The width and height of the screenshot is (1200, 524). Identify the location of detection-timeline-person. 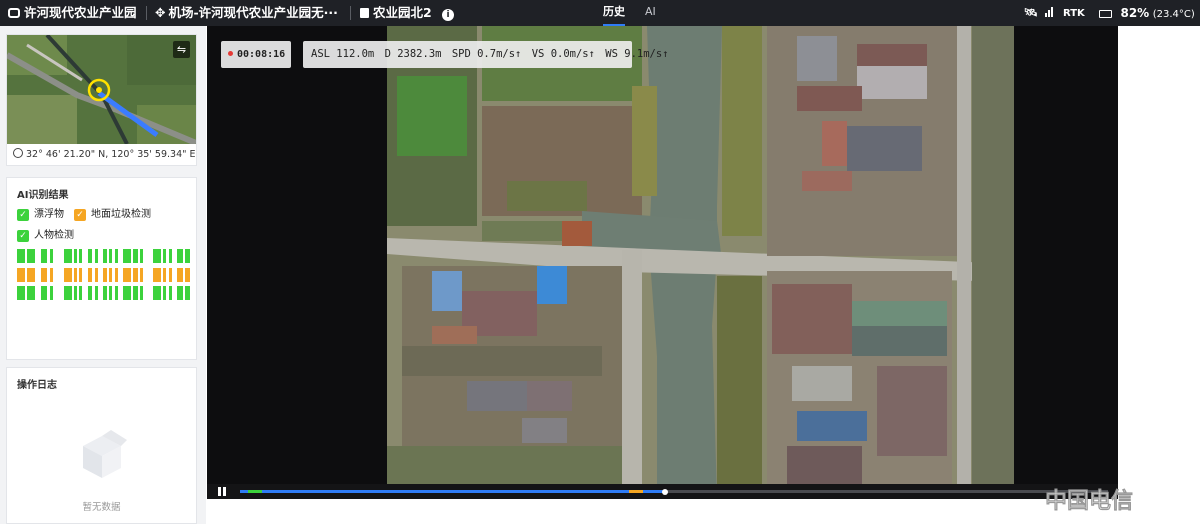
(104, 293).